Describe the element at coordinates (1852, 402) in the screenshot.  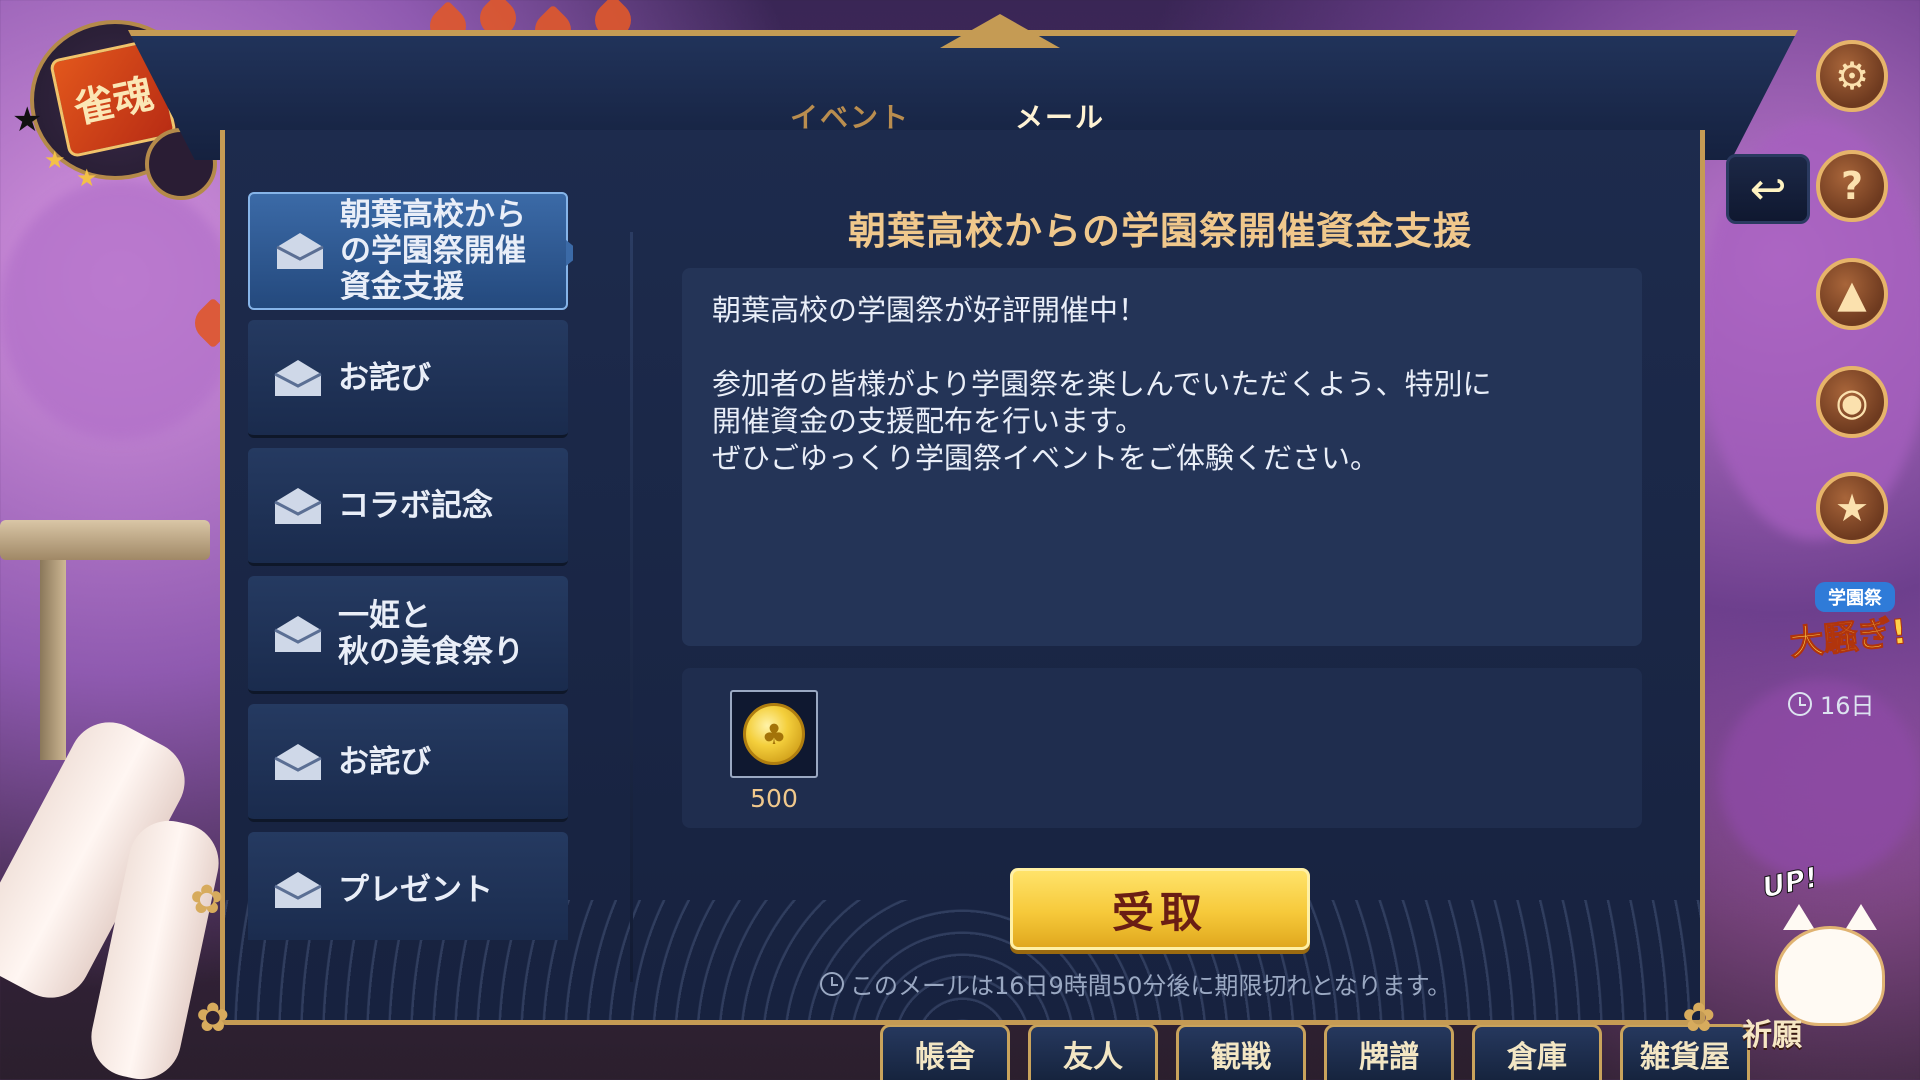
I see `camera-icon: ◉` at that location.